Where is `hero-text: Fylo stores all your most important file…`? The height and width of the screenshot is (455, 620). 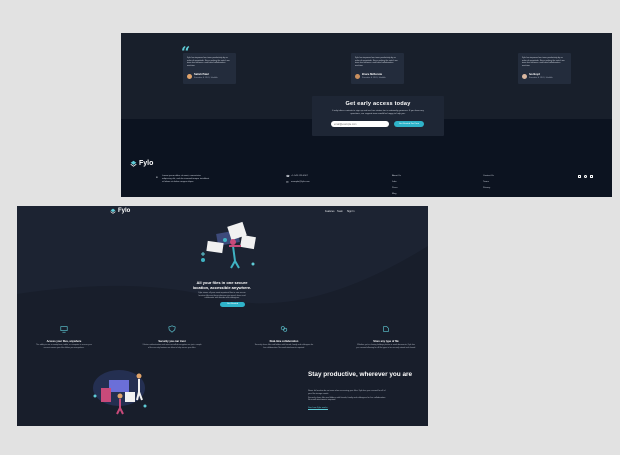
hero-text: Fylo stores all your most important file… is located at coordinates (222, 296).